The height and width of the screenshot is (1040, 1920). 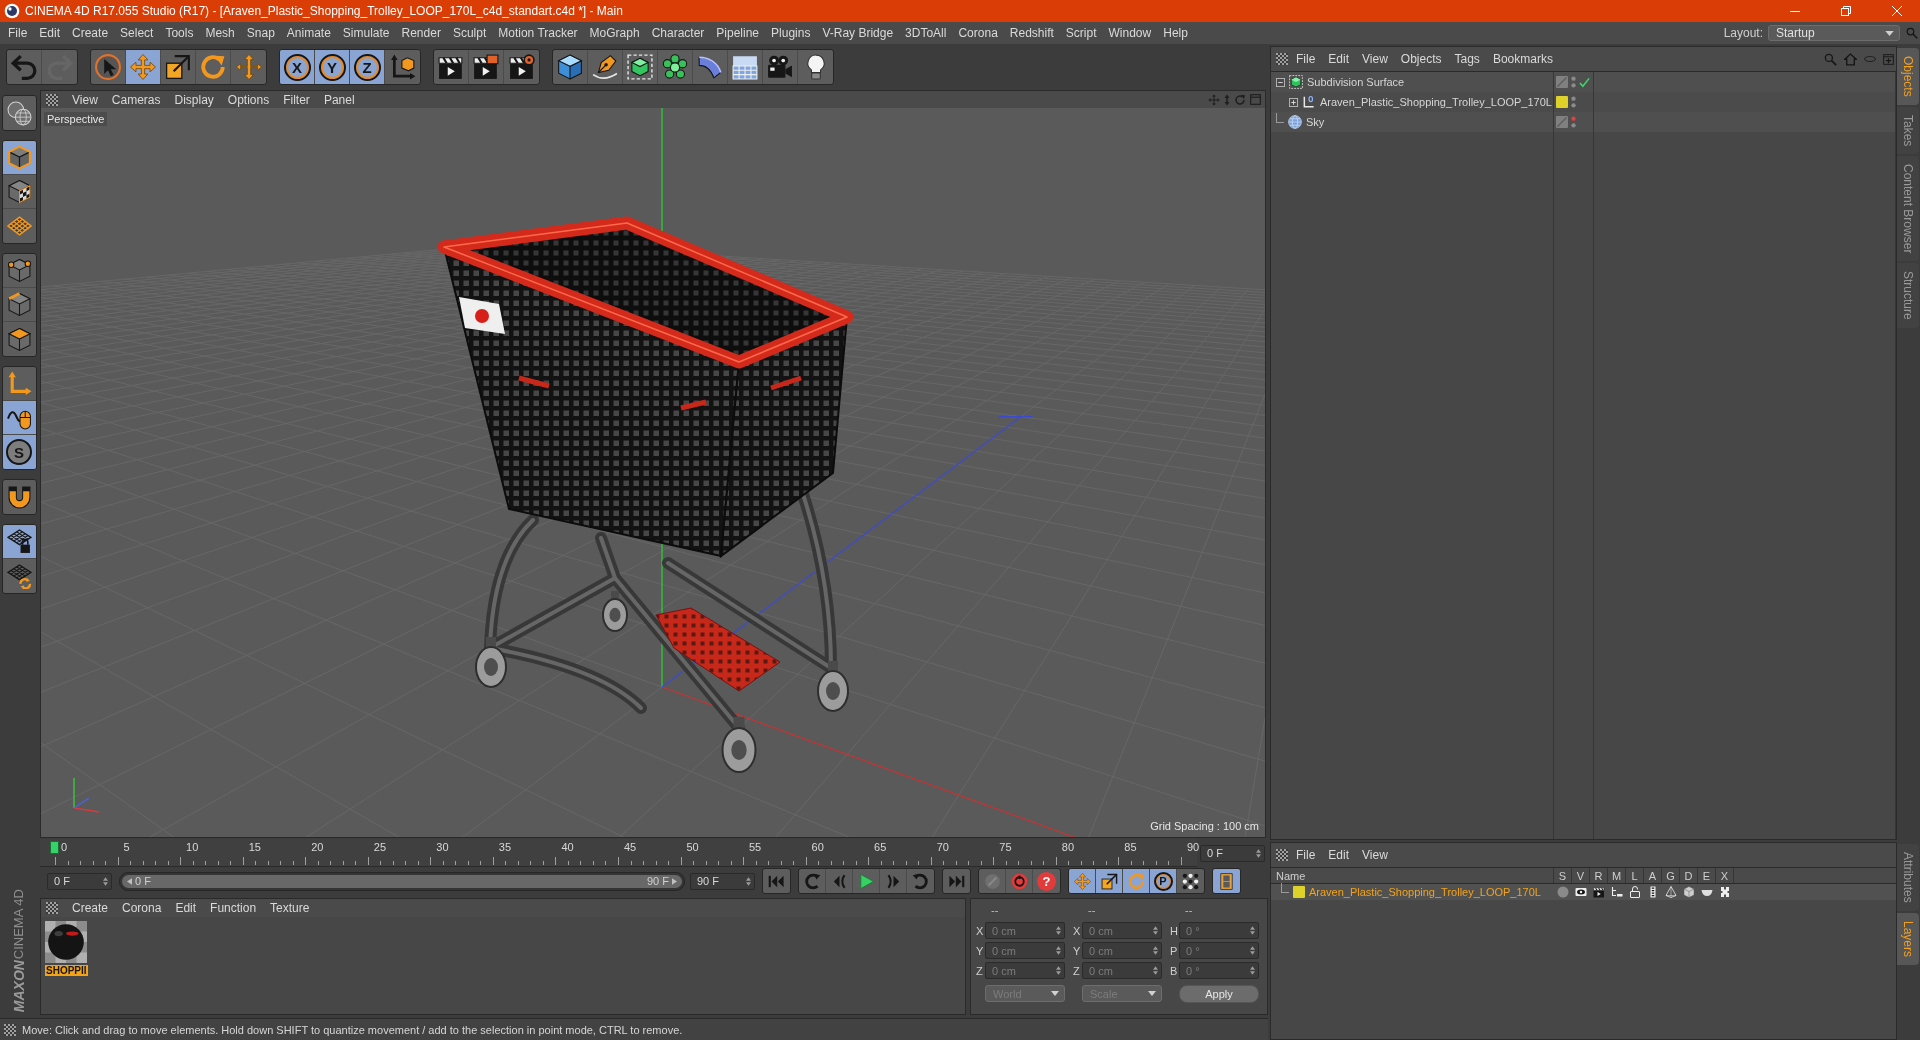 I want to click on solo-button: S, so click(x=19, y=452).